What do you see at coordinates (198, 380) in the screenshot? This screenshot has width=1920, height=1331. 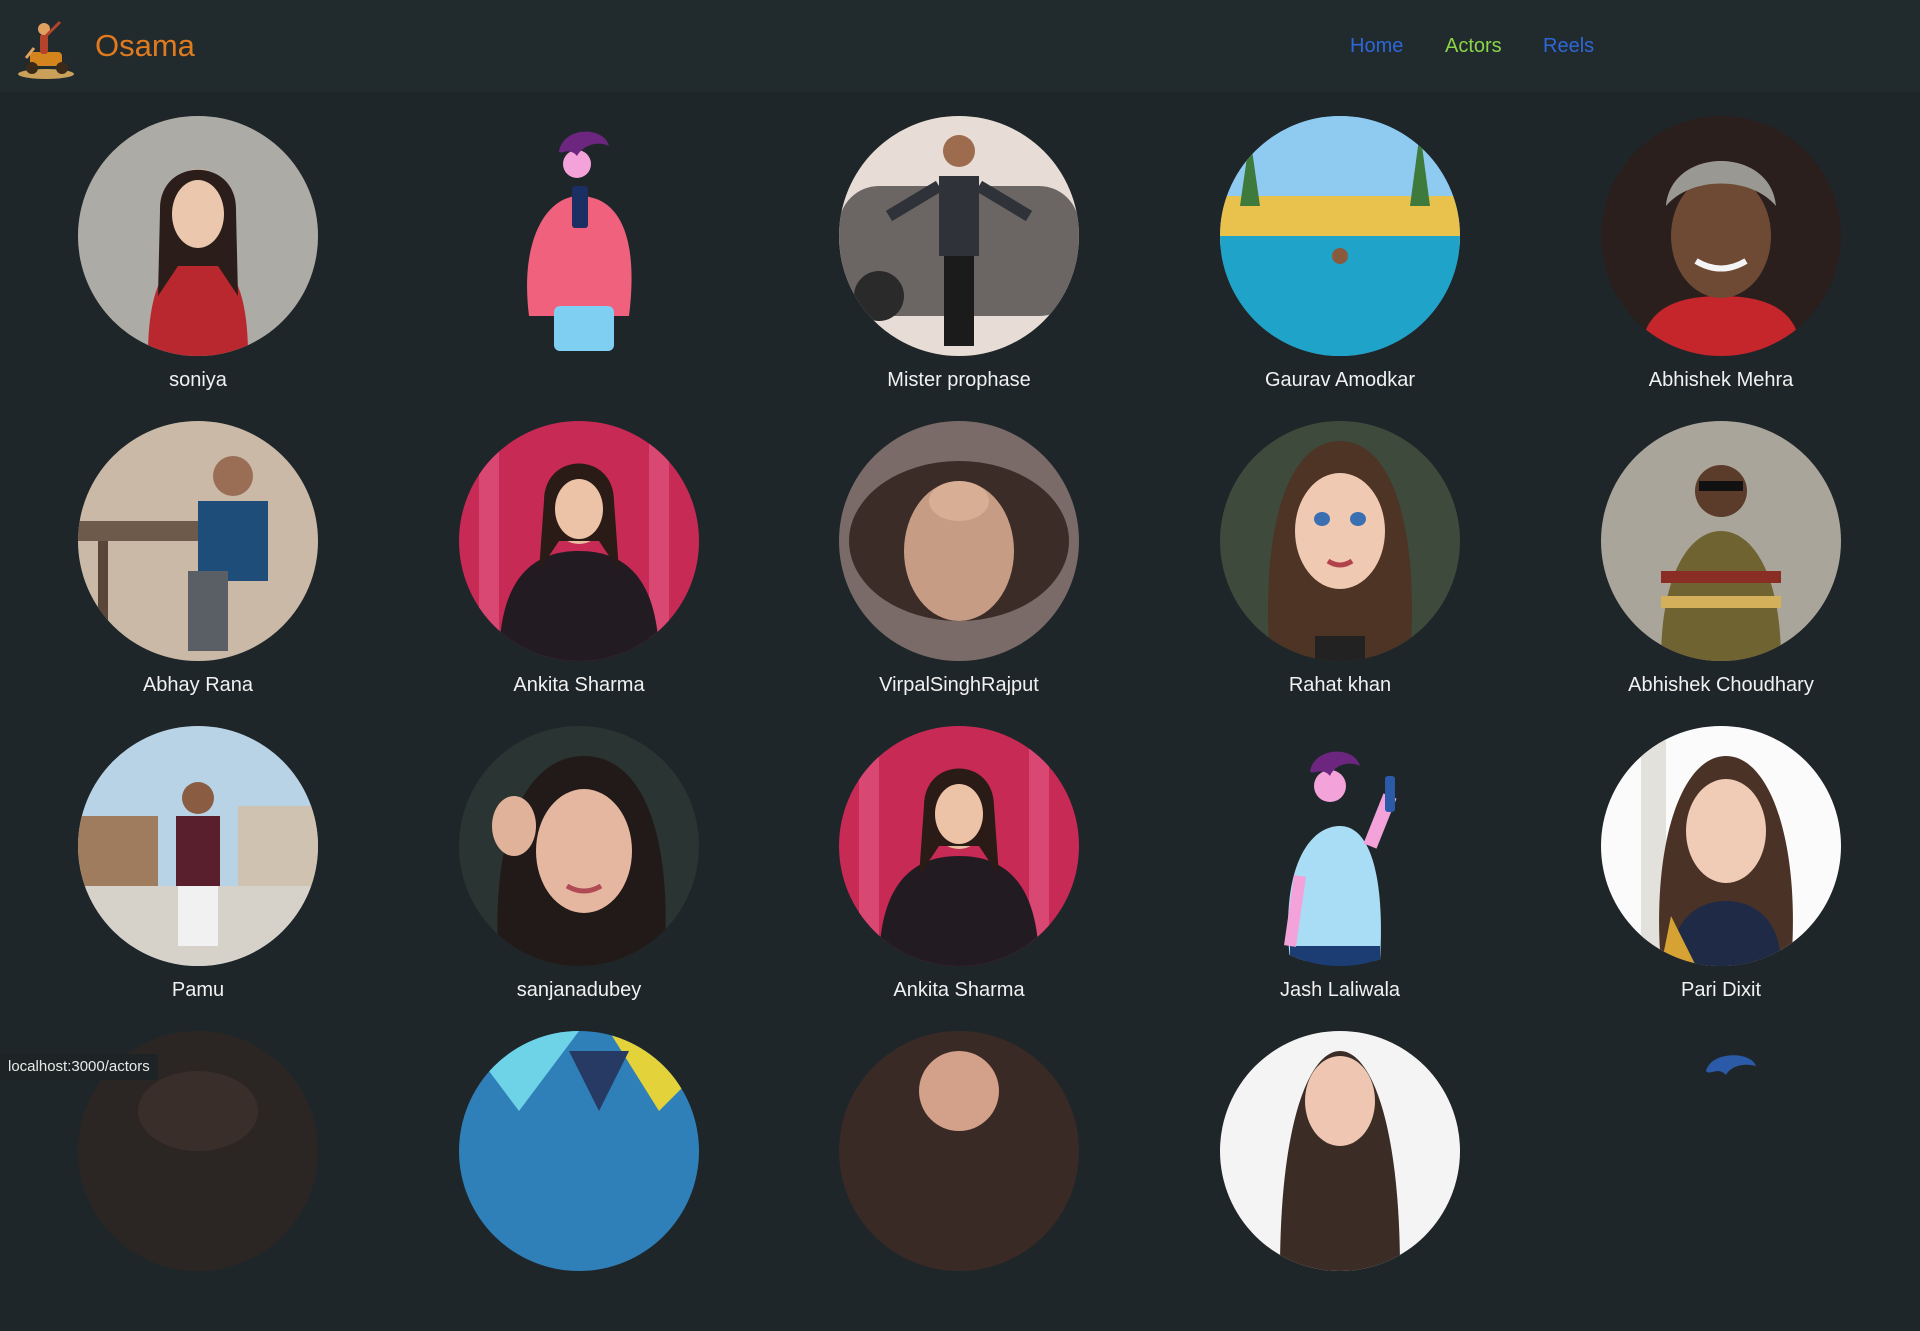 I see `actor-name: soniya` at bounding box center [198, 380].